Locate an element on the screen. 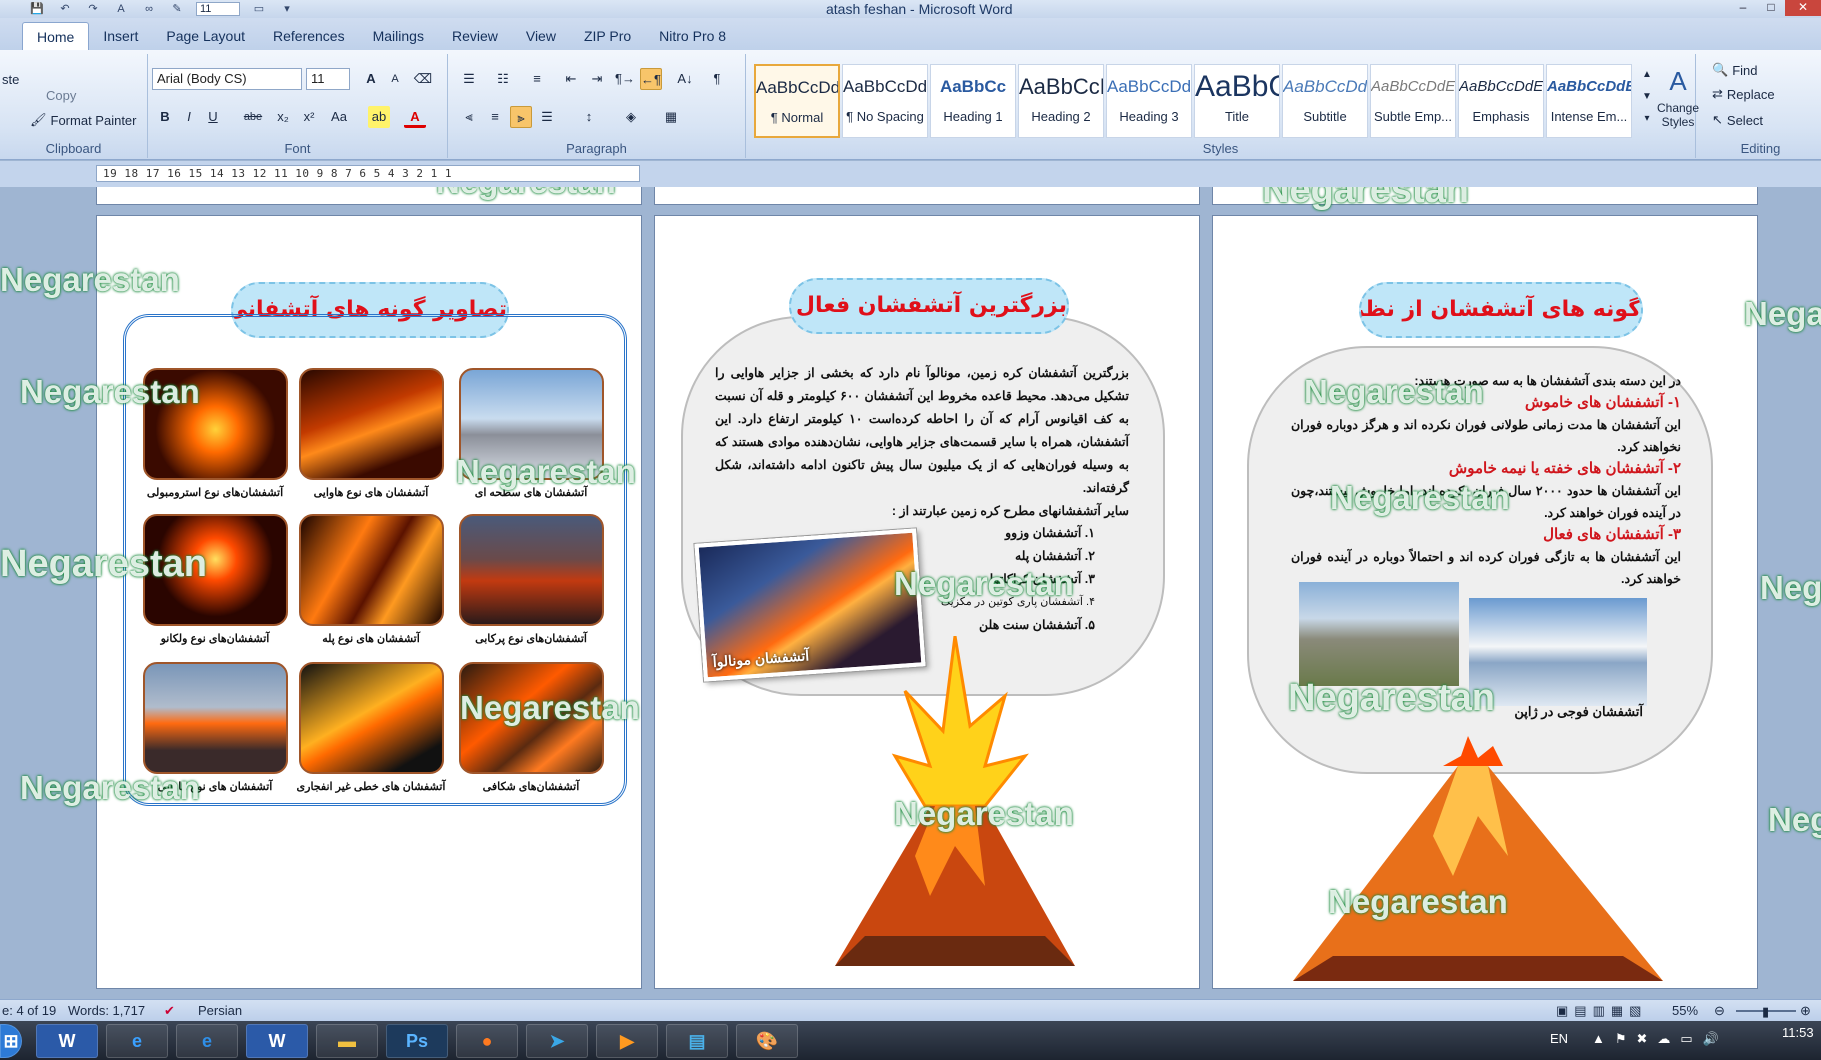 The width and height of the screenshot is (1821, 1060). word-icon: W is located at coordinates (67, 1041).